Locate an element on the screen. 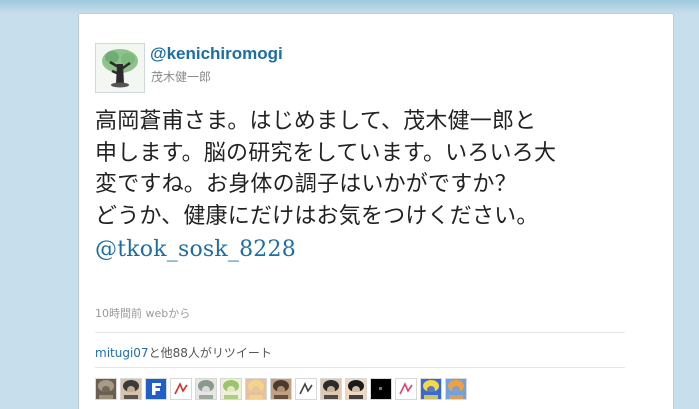  mention-link: @tkok_sosk_8228 is located at coordinates (375, 250).